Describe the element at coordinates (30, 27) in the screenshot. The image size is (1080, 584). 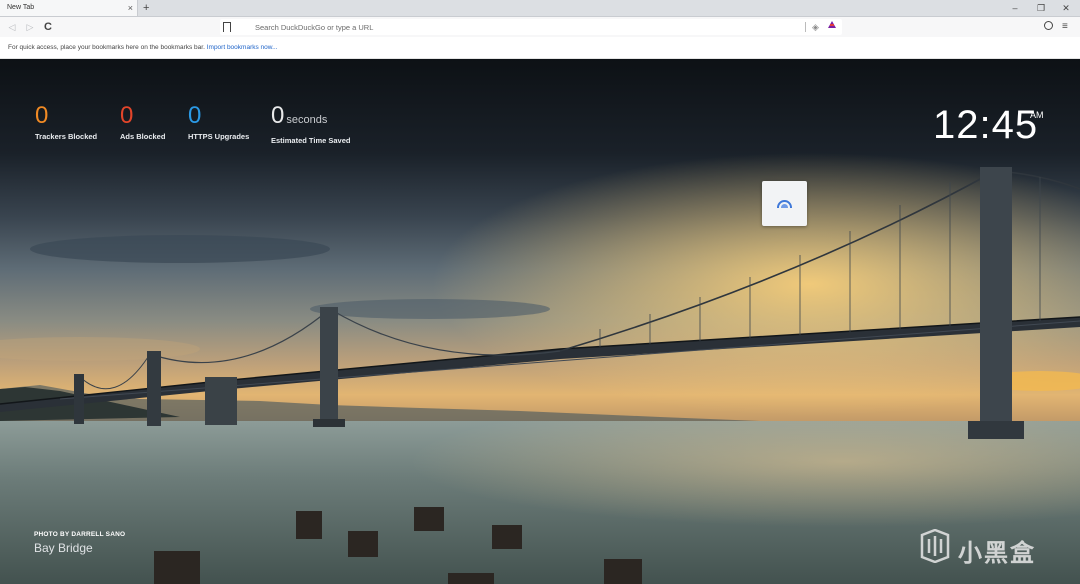
I see `forward-button: ▷` at that location.